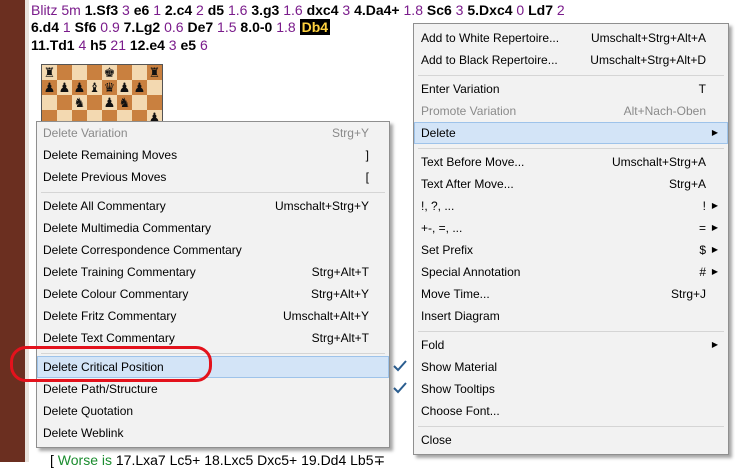 The image size is (735, 469). Describe the element at coordinates (213, 177) in the screenshot. I see `menu-item-delete-previous-moves: Delete Previous Moves [` at that location.